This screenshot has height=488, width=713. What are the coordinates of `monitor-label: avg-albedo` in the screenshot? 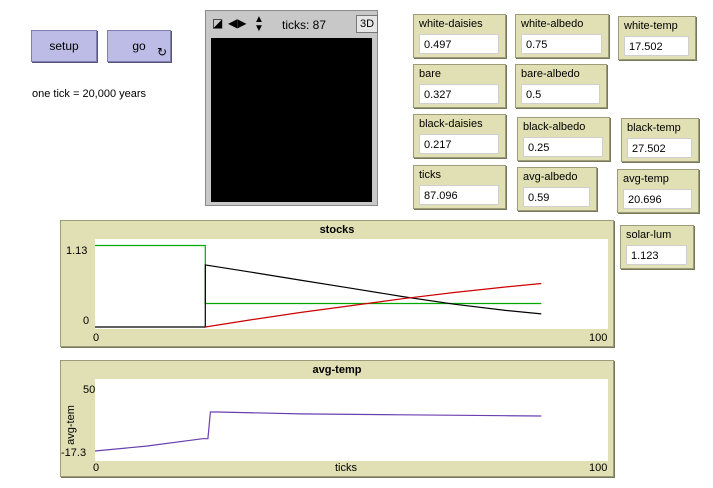 It's located at (550, 177).